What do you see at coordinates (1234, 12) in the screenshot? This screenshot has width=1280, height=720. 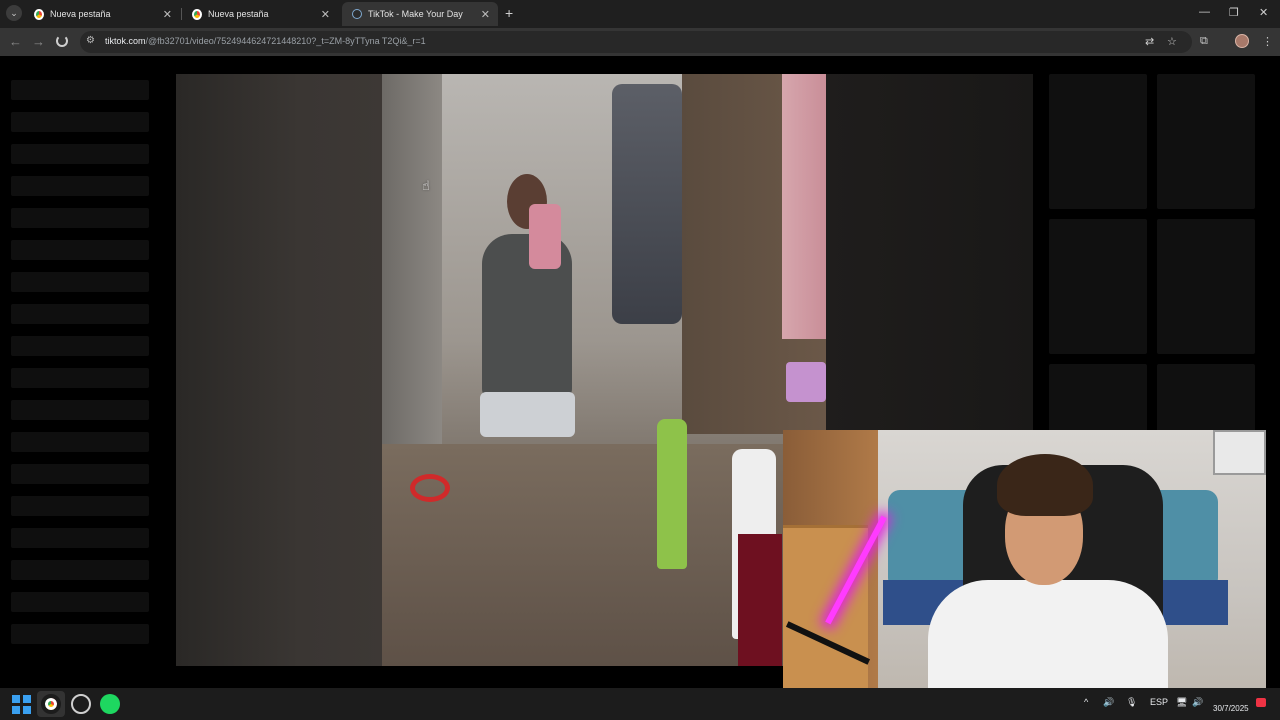 I see `restore-button: ❐` at bounding box center [1234, 12].